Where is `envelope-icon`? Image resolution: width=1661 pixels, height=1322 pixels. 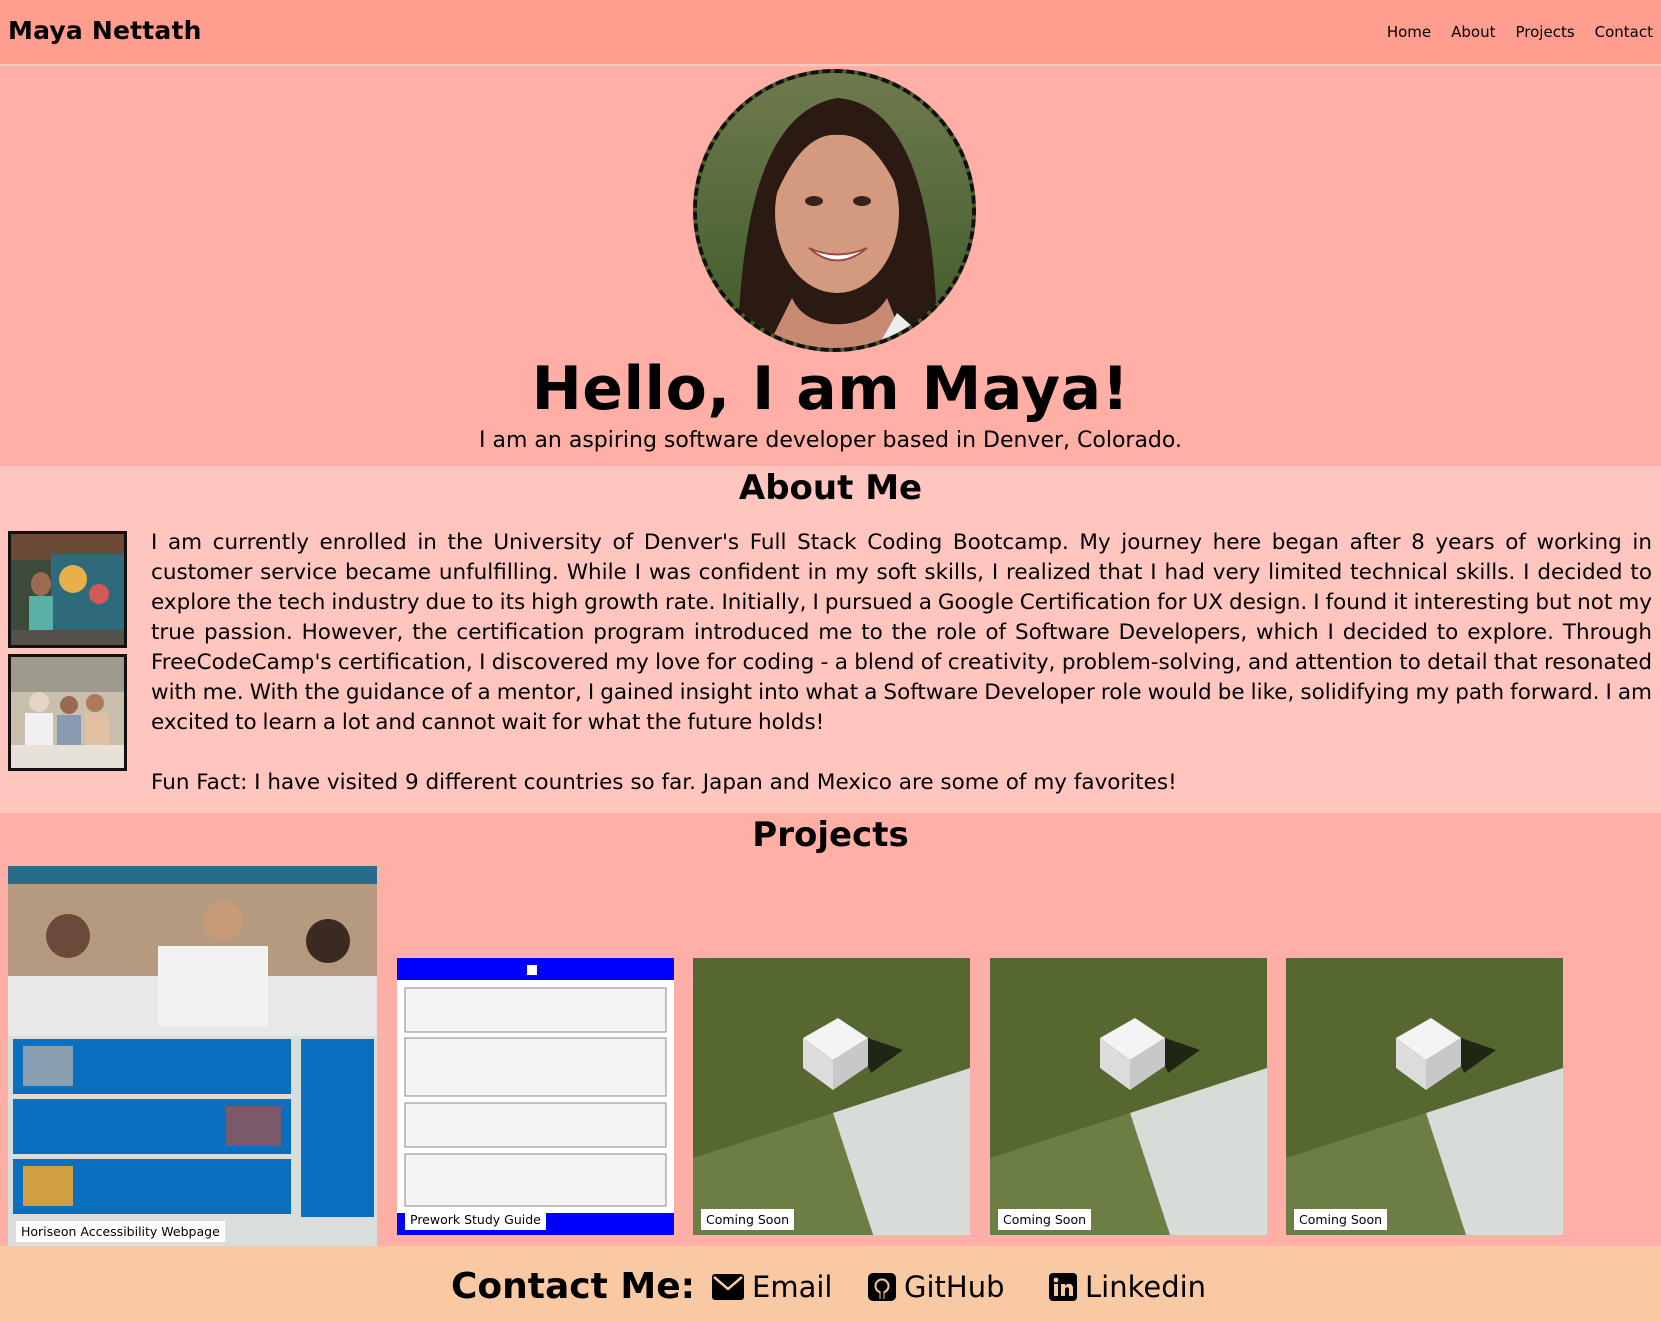 envelope-icon is located at coordinates (728, 1287).